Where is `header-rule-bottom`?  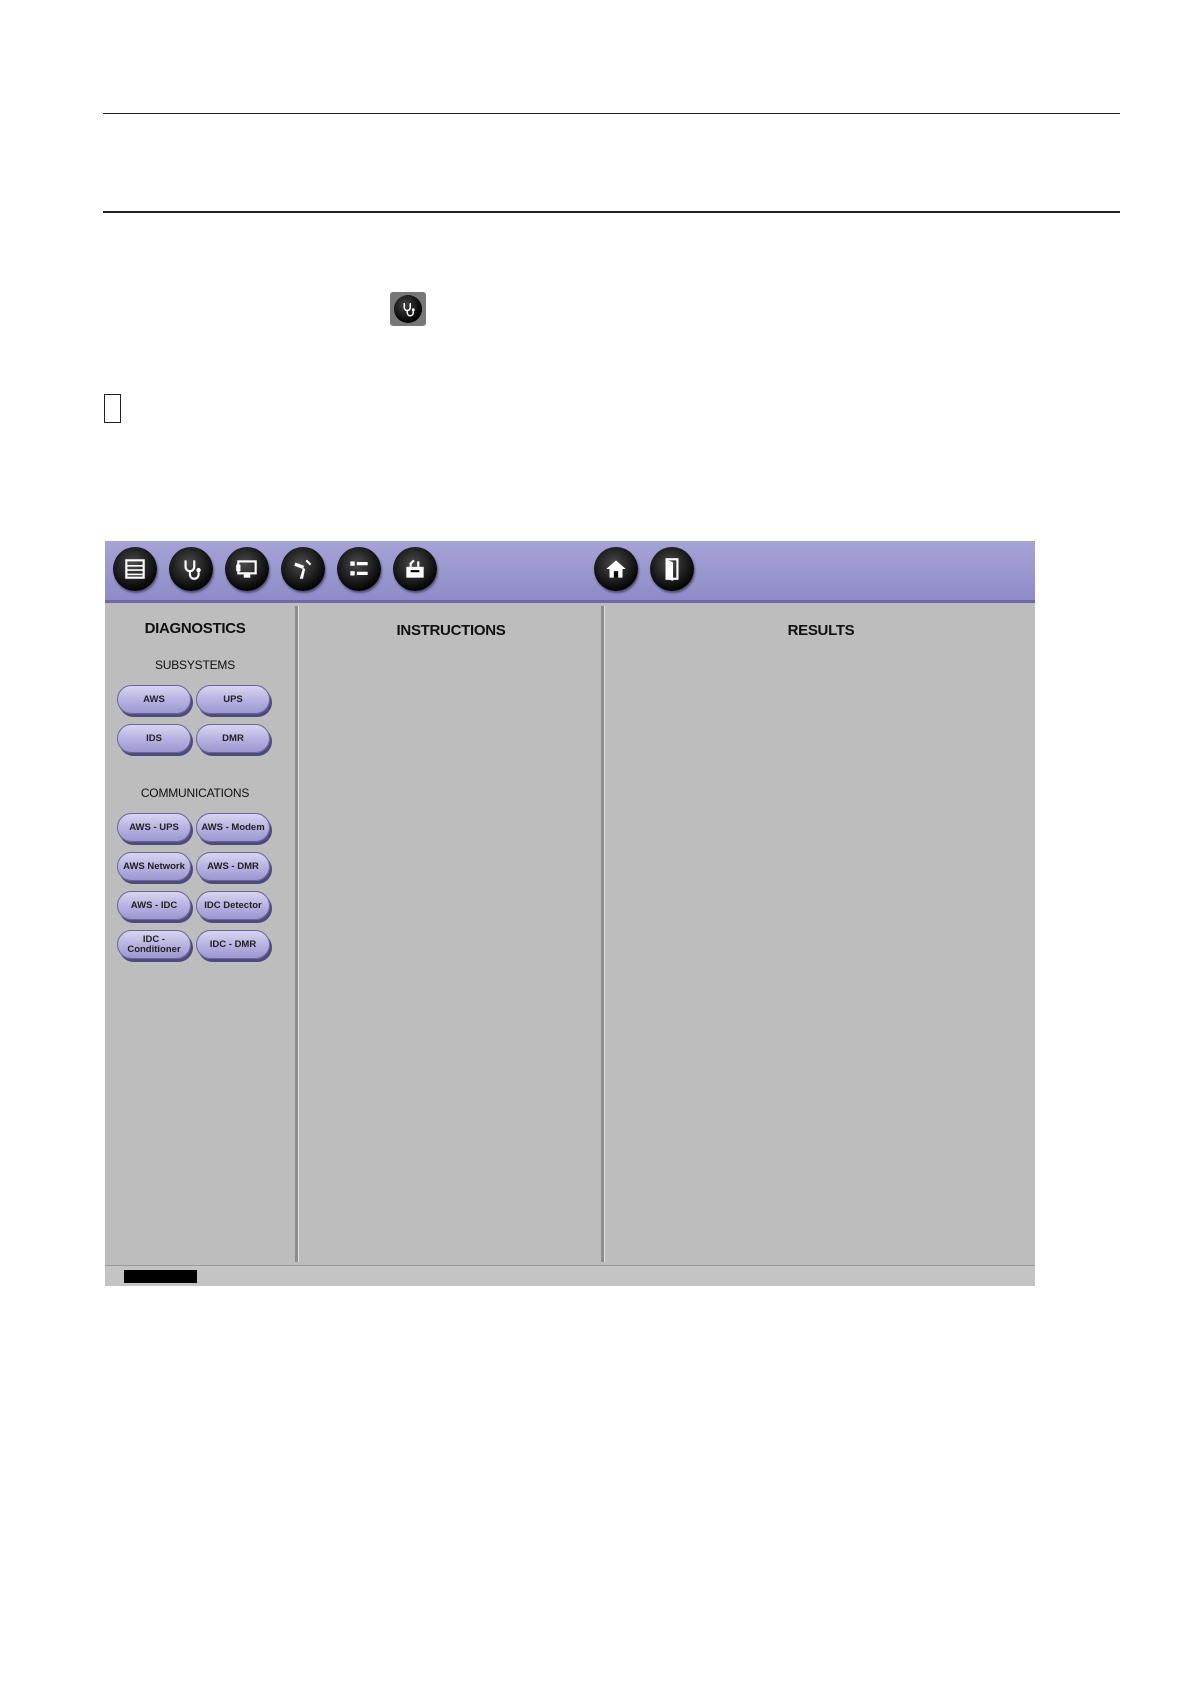 header-rule-bottom is located at coordinates (611, 212).